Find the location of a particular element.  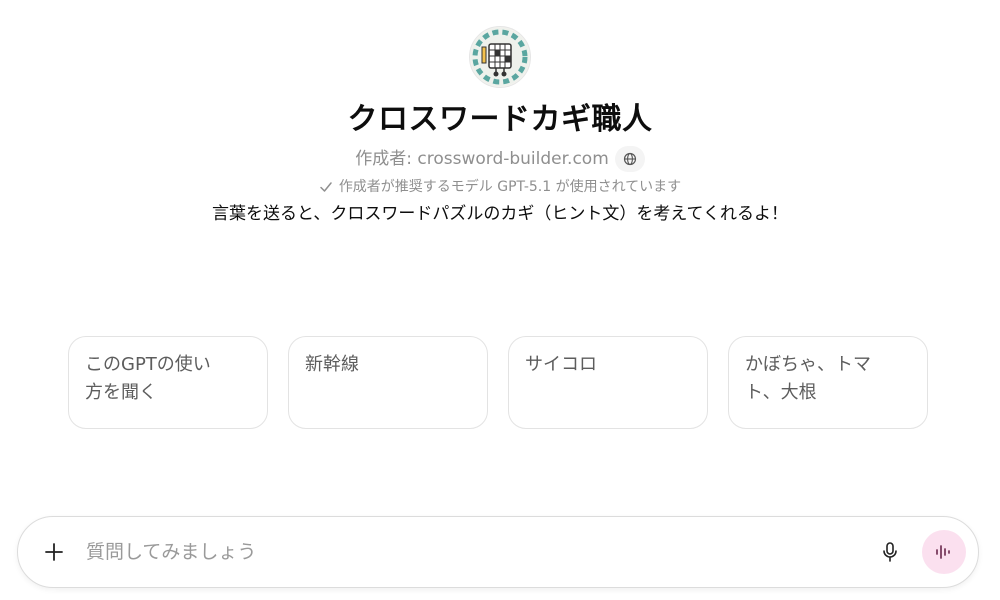

starter-label: このGPTの使い方を聞く is located at coordinates (148, 378).